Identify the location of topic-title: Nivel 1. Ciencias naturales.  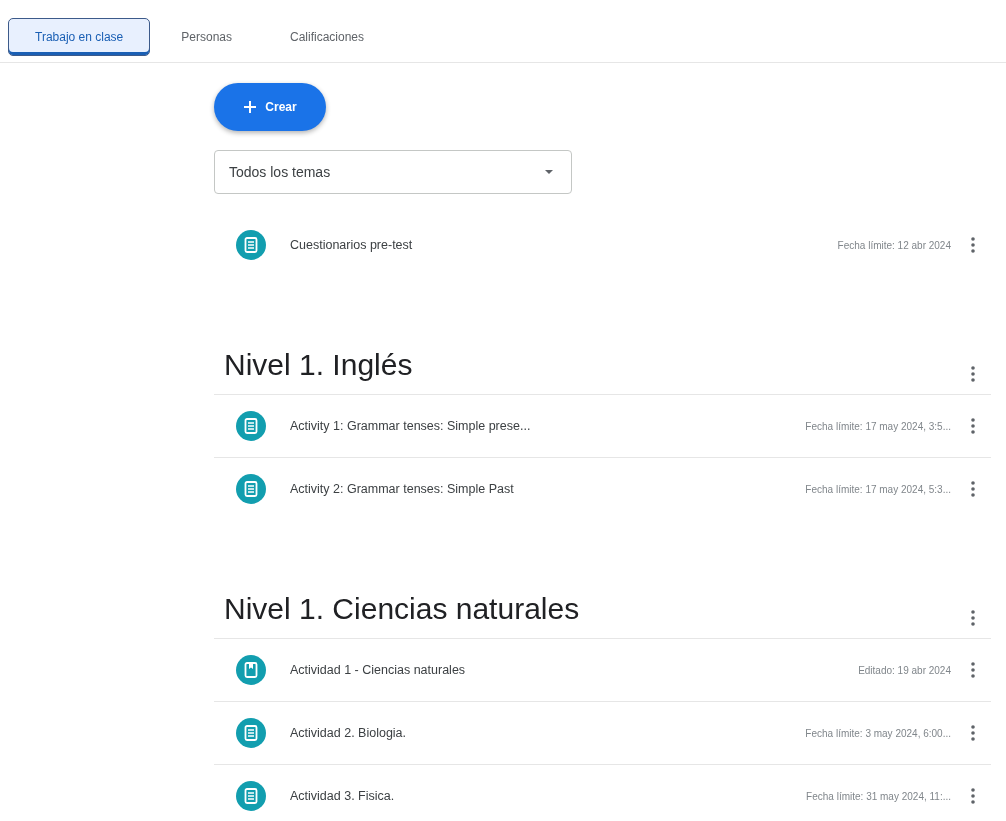
(402, 609).